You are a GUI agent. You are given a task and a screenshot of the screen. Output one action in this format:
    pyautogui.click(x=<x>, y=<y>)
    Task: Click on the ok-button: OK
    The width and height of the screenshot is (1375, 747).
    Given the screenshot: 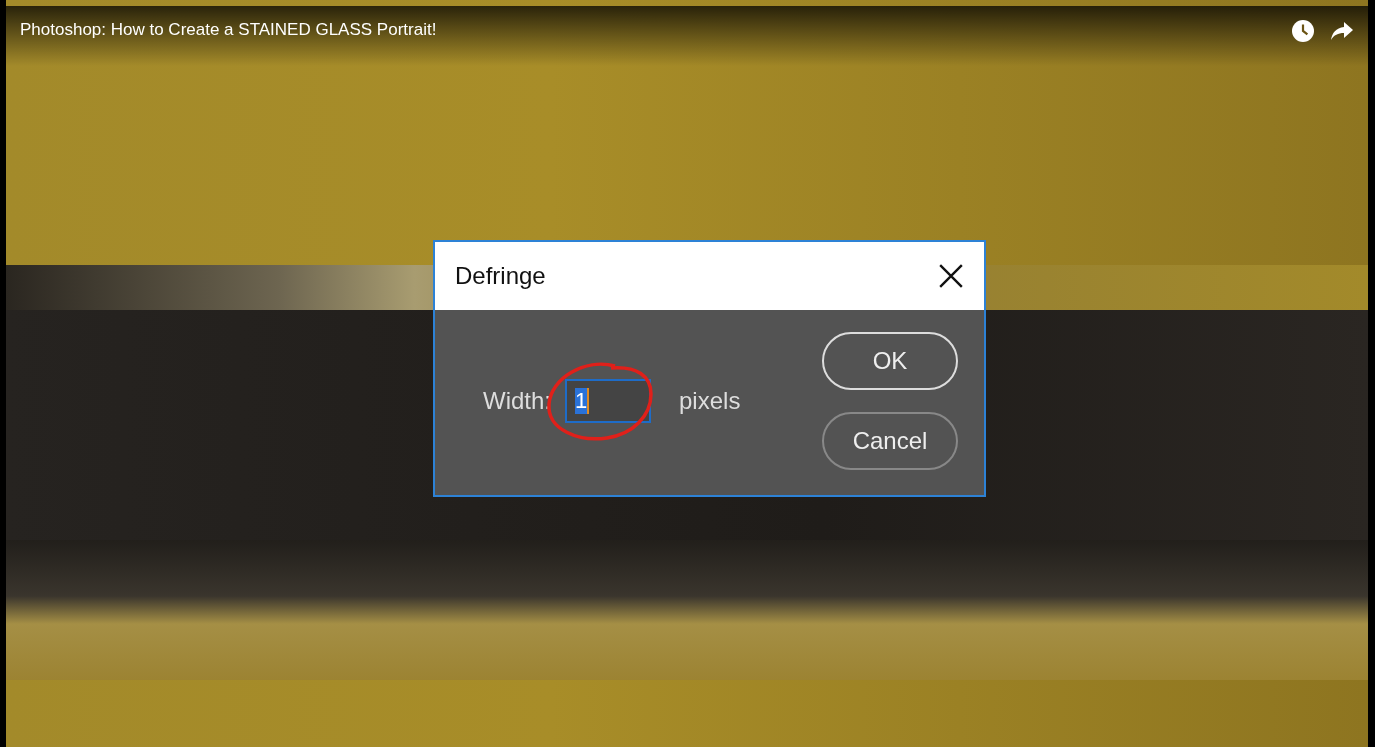 What is the action you would take?
    pyautogui.click(x=890, y=361)
    